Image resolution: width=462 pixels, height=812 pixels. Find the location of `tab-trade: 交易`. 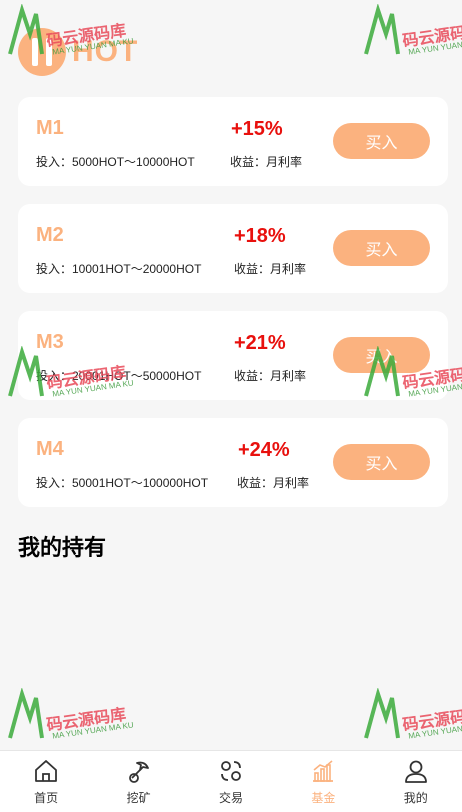

tab-trade: 交易 is located at coordinates (231, 781).